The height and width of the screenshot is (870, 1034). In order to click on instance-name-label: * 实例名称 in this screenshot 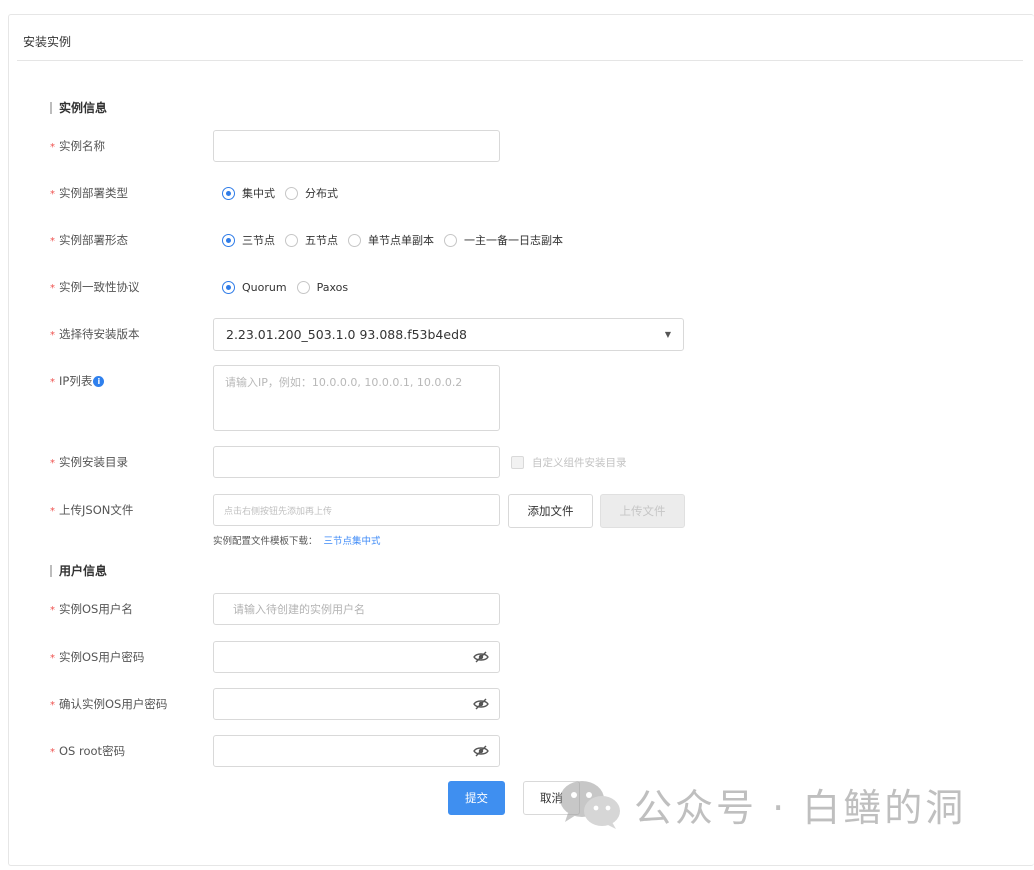, I will do `click(77, 146)`.